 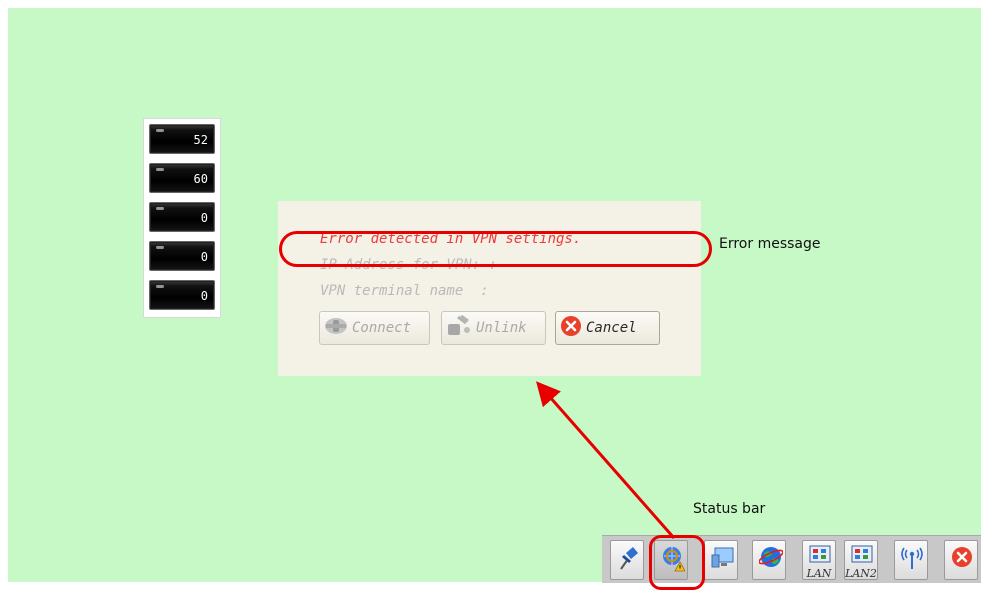 I want to click on annotation-arrow, so click(x=606, y=460).